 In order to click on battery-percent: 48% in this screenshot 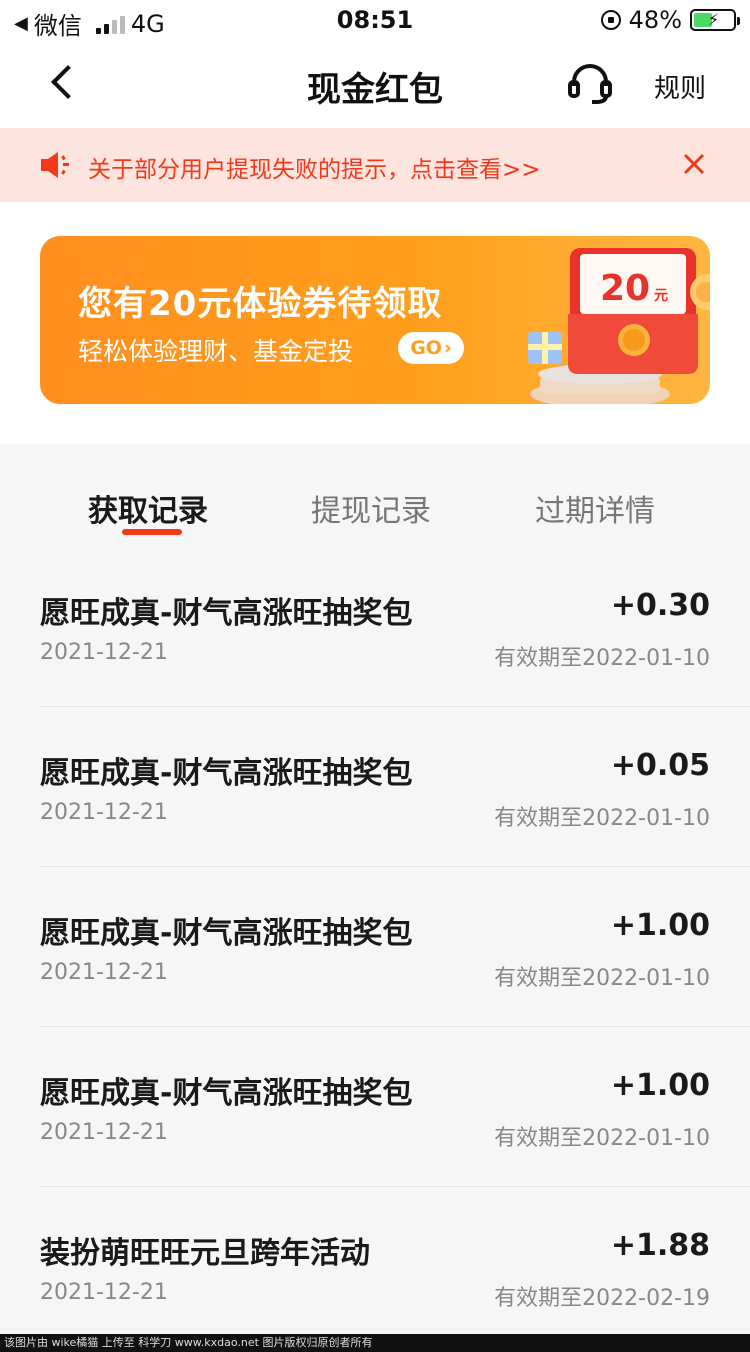, I will do `click(655, 20)`.